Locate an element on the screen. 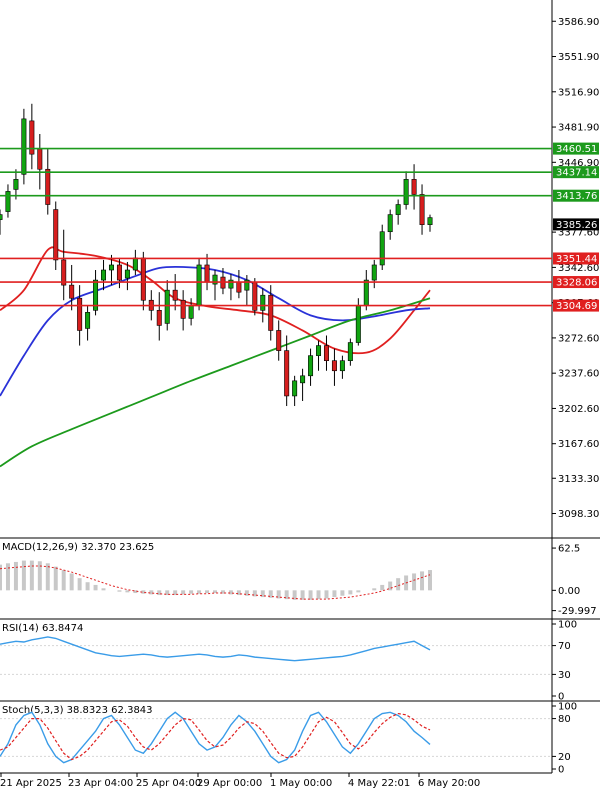  indicator-tick-label: 0 is located at coordinates (561, 770).